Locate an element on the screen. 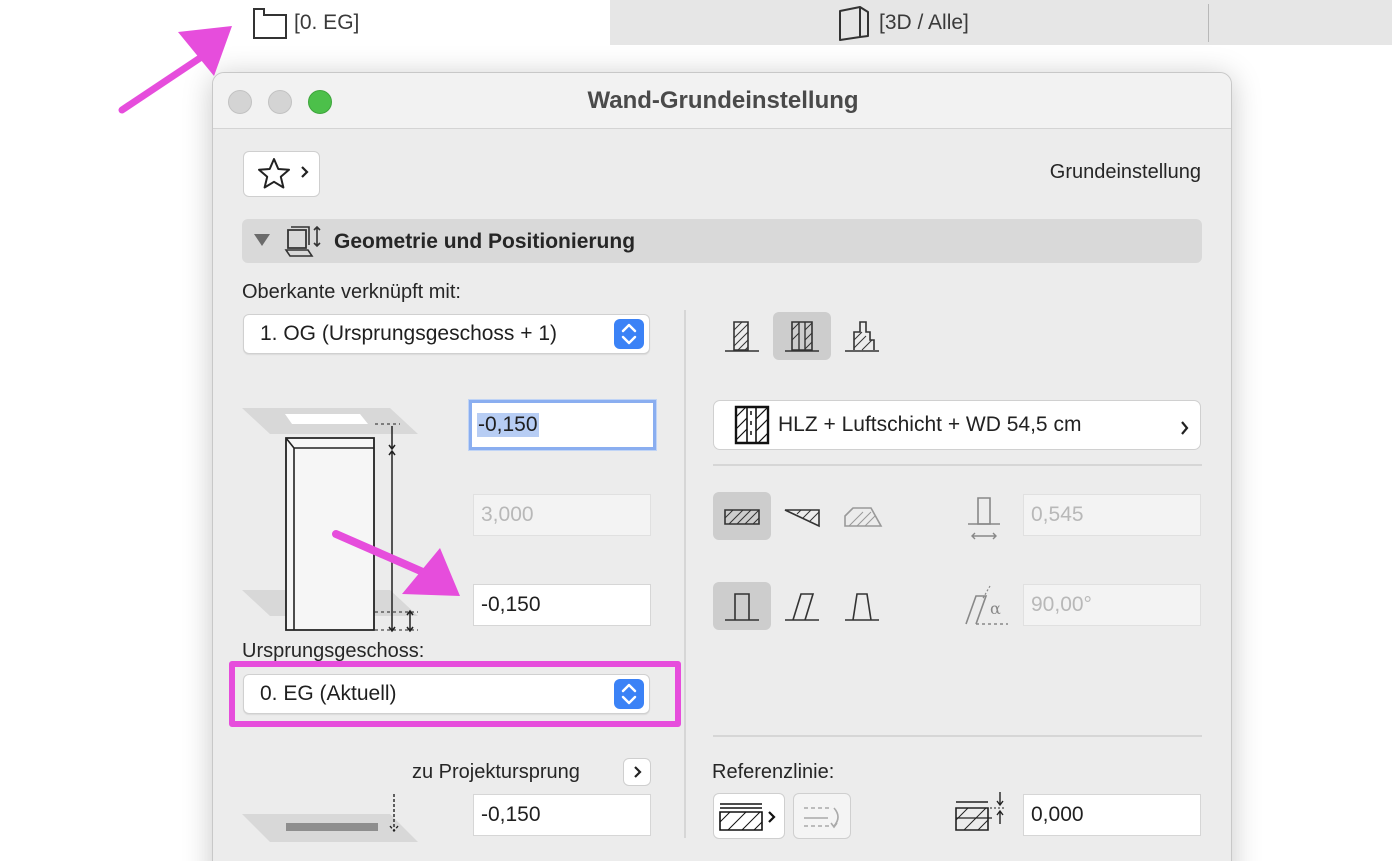  top-link-select: 1. OG (Ursprungsgeschoss + 1) is located at coordinates (446, 334).